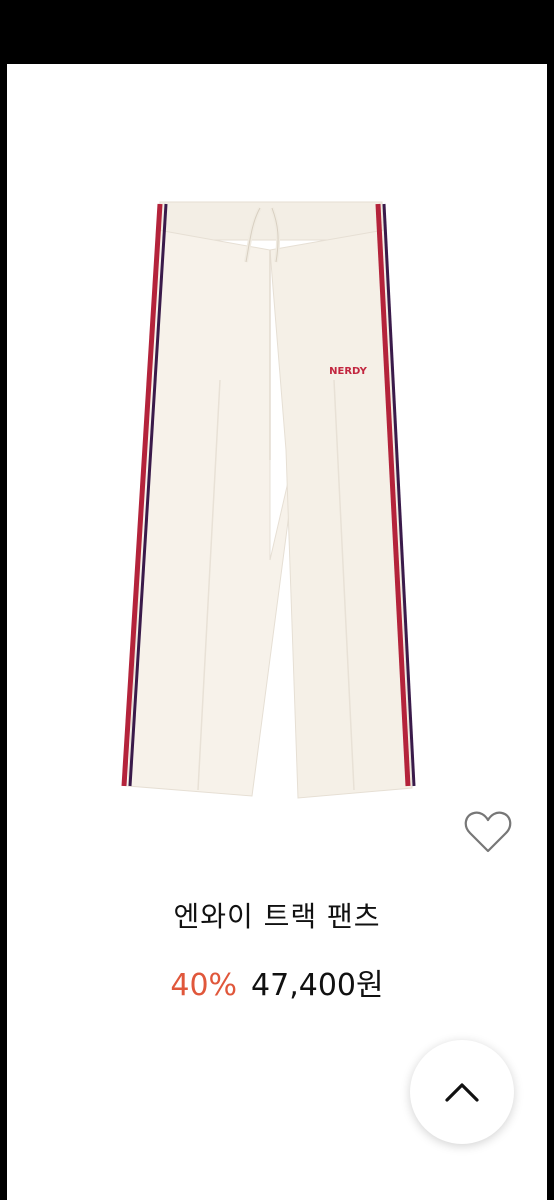 The width and height of the screenshot is (554, 1200). Describe the element at coordinates (348, 371) in the screenshot. I see `brand-logo-text: NERDY` at that location.